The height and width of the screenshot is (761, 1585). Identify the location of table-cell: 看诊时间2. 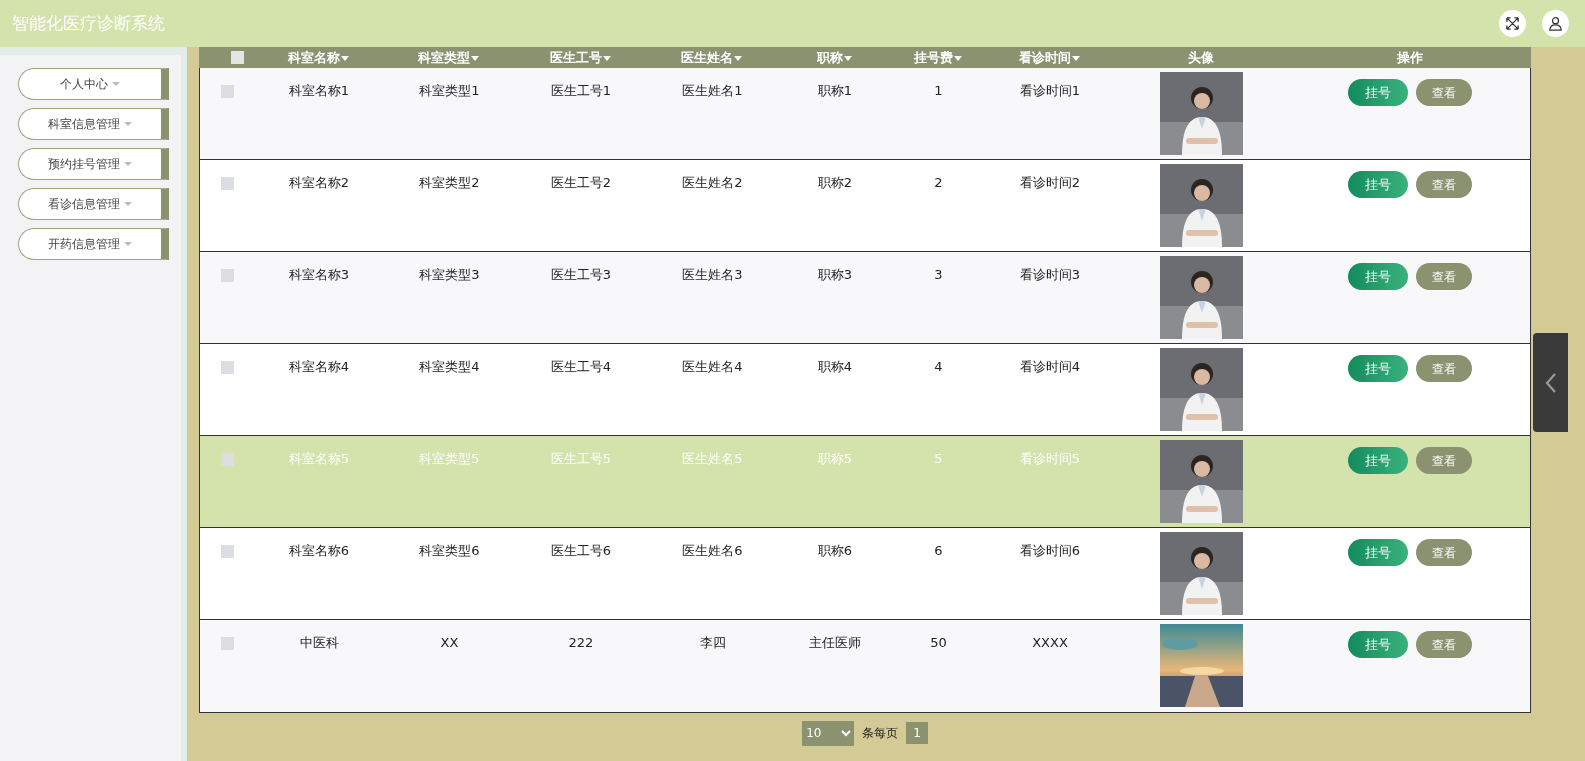
(1050, 182).